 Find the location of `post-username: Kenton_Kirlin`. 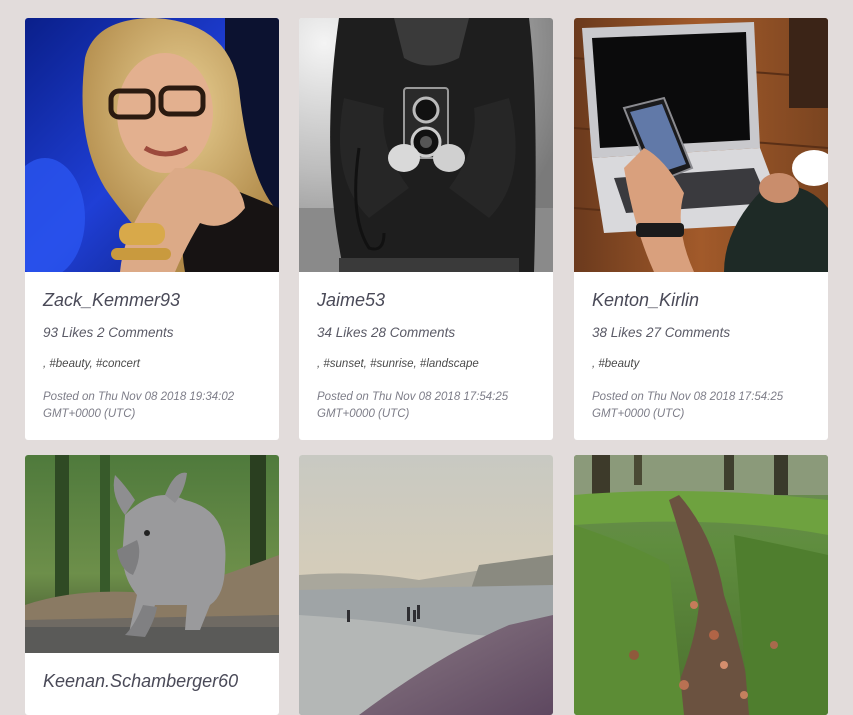

post-username: Kenton_Kirlin is located at coordinates (645, 300).